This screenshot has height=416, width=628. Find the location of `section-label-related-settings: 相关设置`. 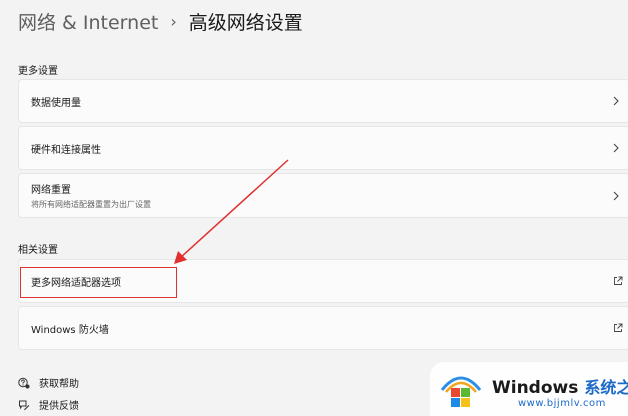

section-label-related-settings: 相关设置 is located at coordinates (38, 250).